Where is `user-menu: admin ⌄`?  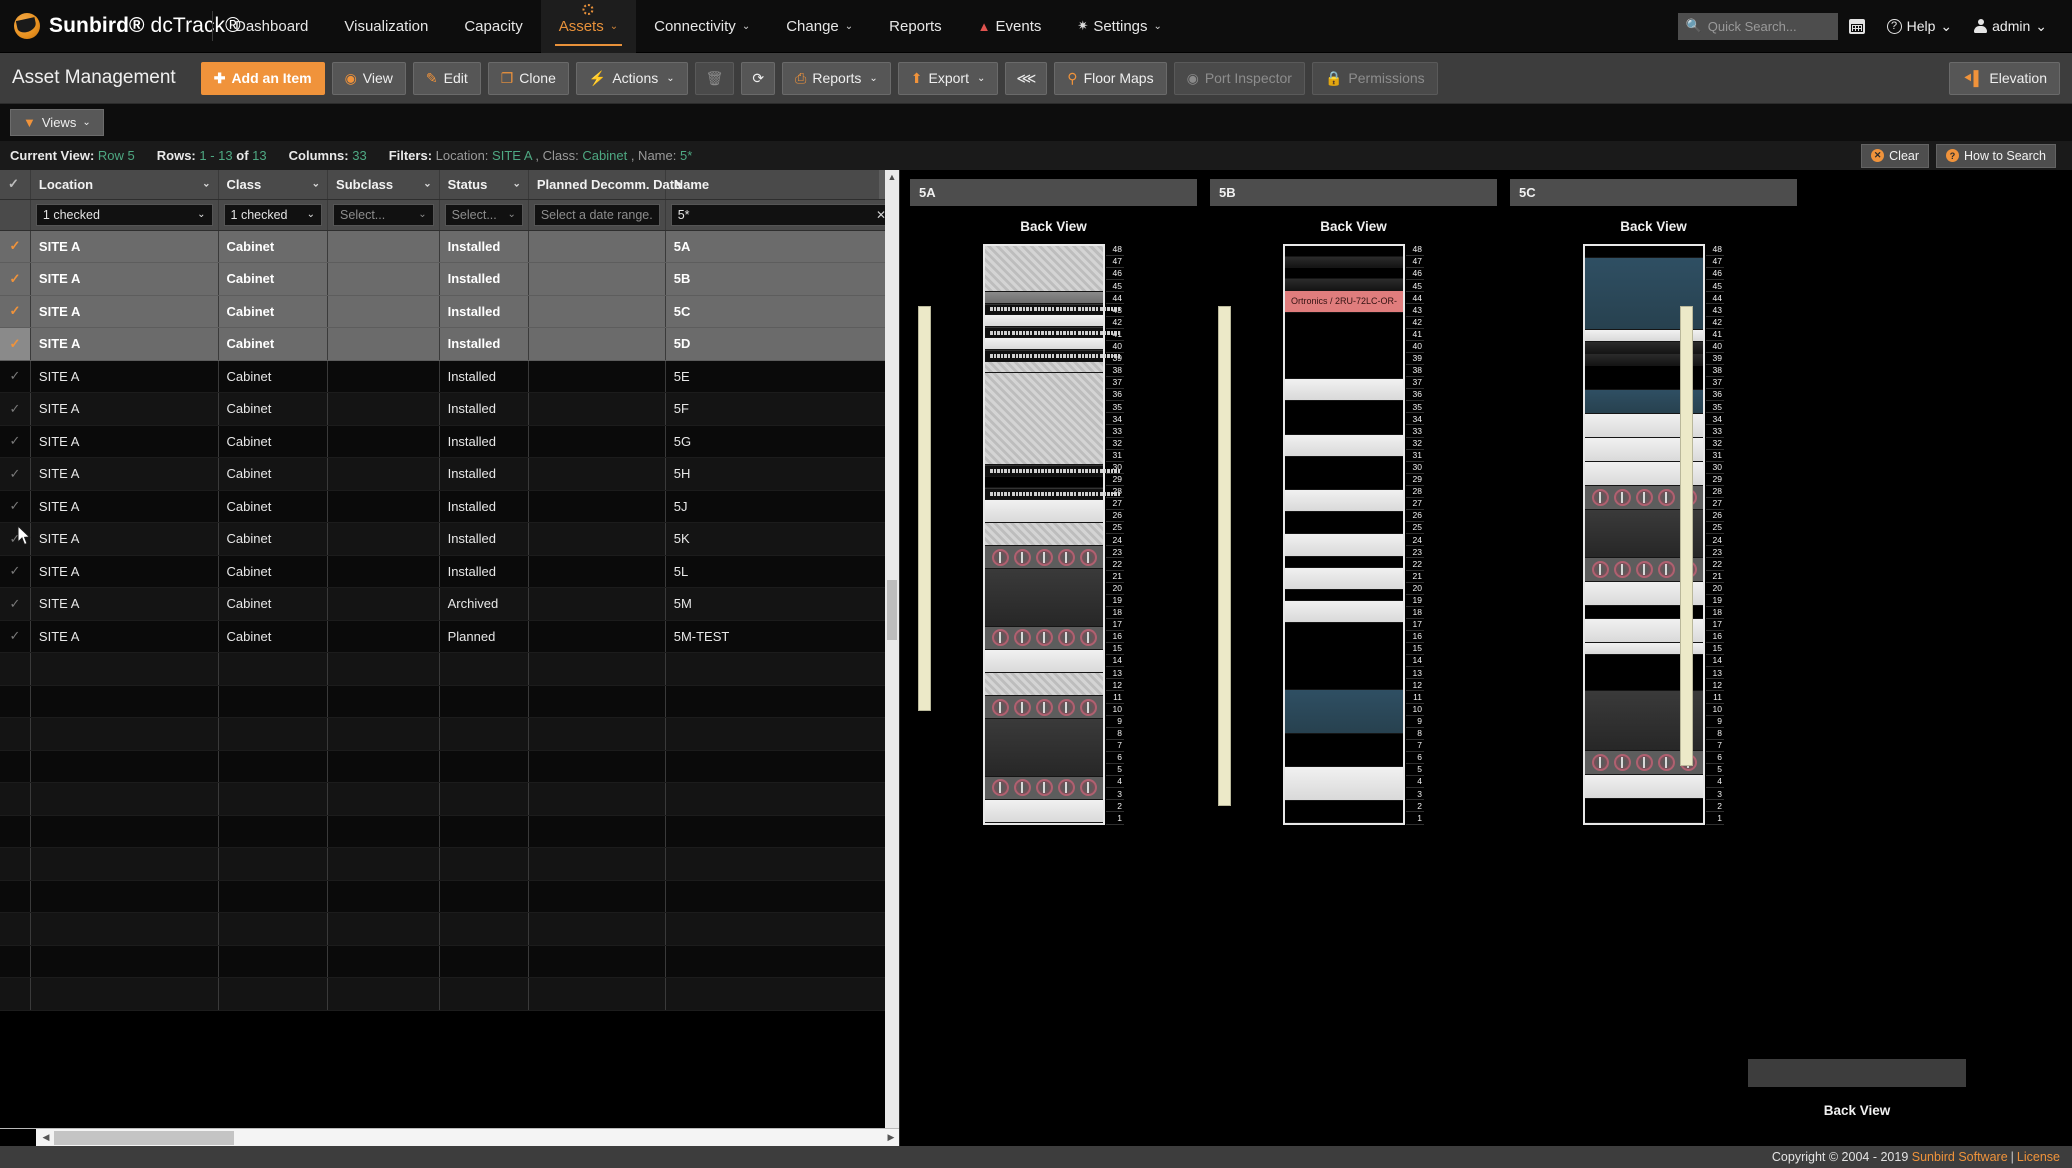
user-menu: admin ⌄ is located at coordinates (2010, 26).